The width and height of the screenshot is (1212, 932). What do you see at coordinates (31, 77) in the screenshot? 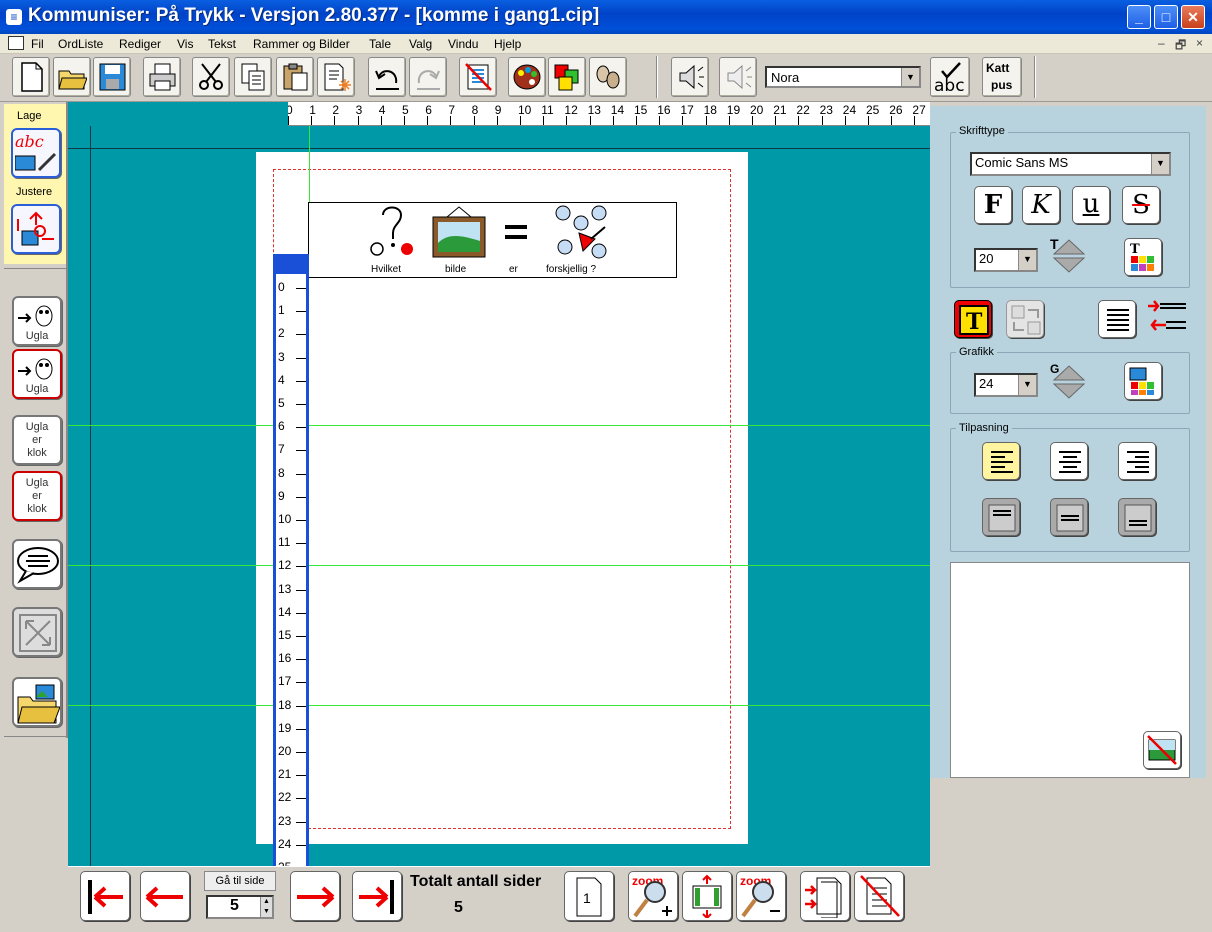
I see `new-document-button` at bounding box center [31, 77].